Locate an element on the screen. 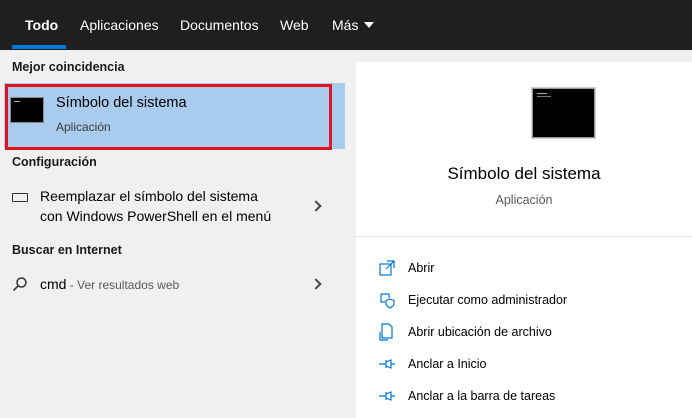  tab-label: Todo is located at coordinates (42, 25).